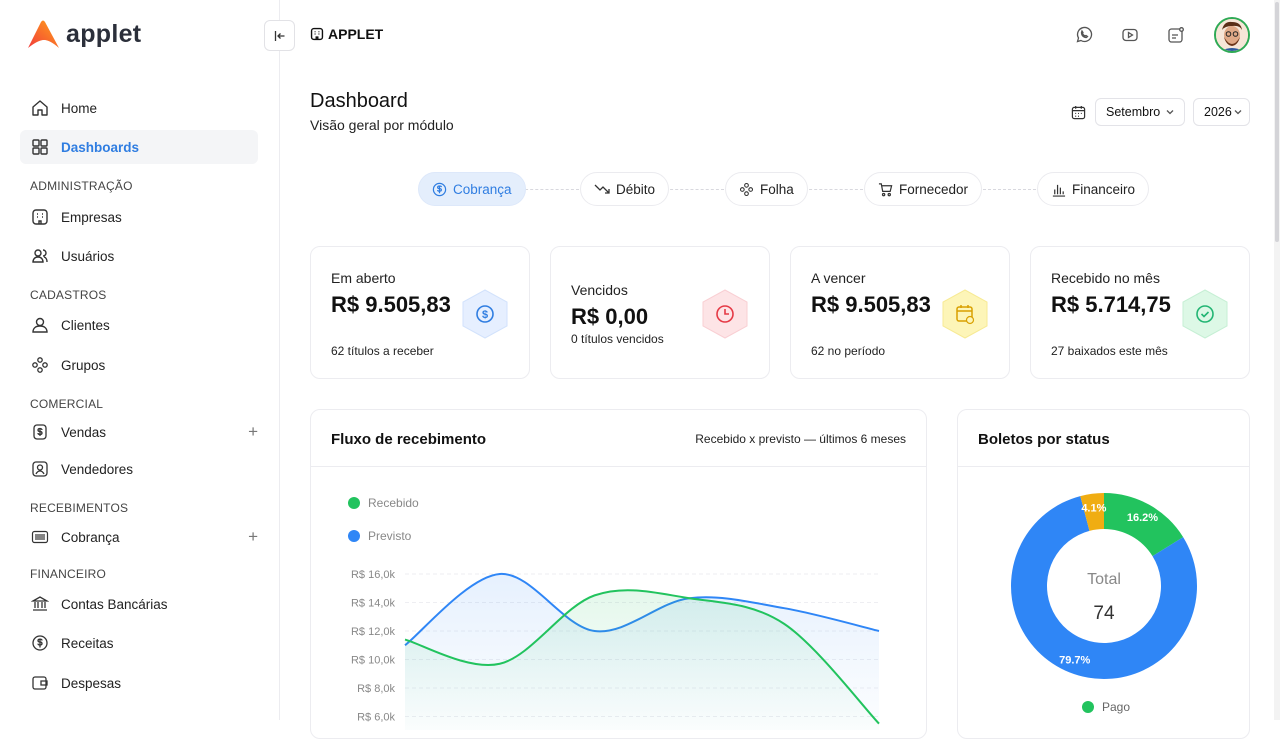 The image size is (1280, 739). Describe the element at coordinates (83, 365) in the screenshot. I see `sidebar-item-label: Grupos` at that location.